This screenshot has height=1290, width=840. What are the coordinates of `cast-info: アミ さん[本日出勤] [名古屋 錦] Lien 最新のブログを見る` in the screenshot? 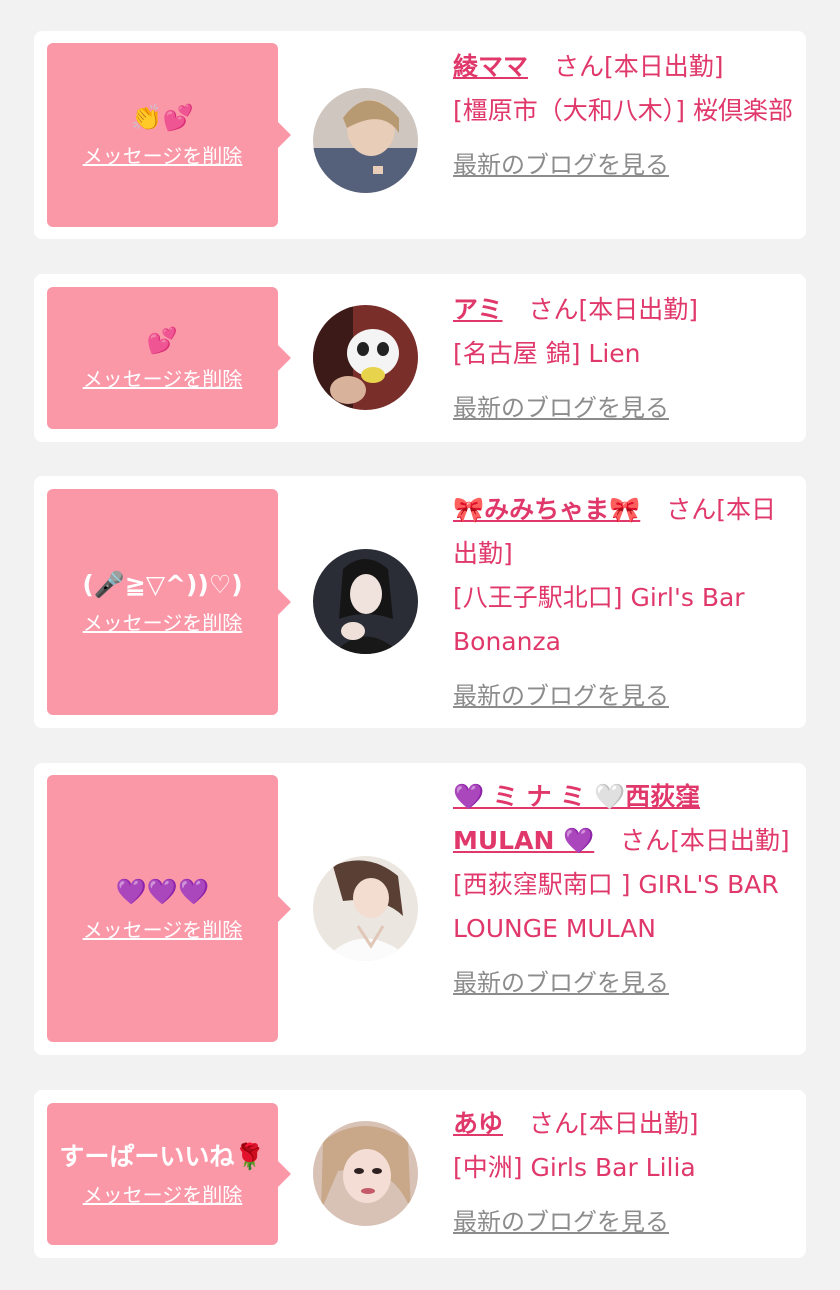 It's located at (623, 359).